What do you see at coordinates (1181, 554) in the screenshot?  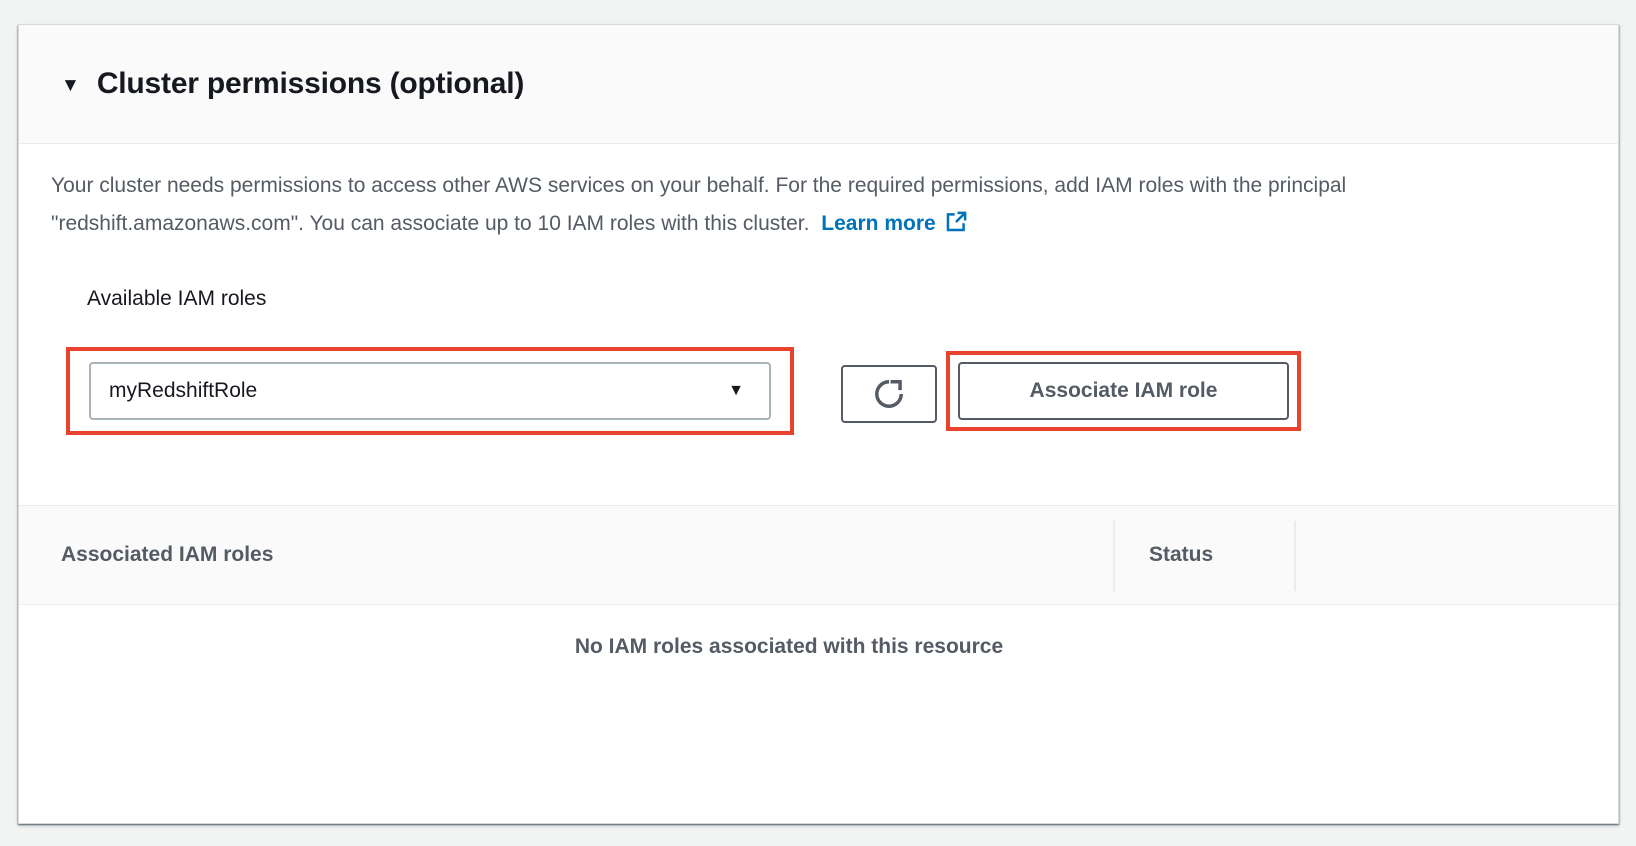 I see `column-header-status: Status` at bounding box center [1181, 554].